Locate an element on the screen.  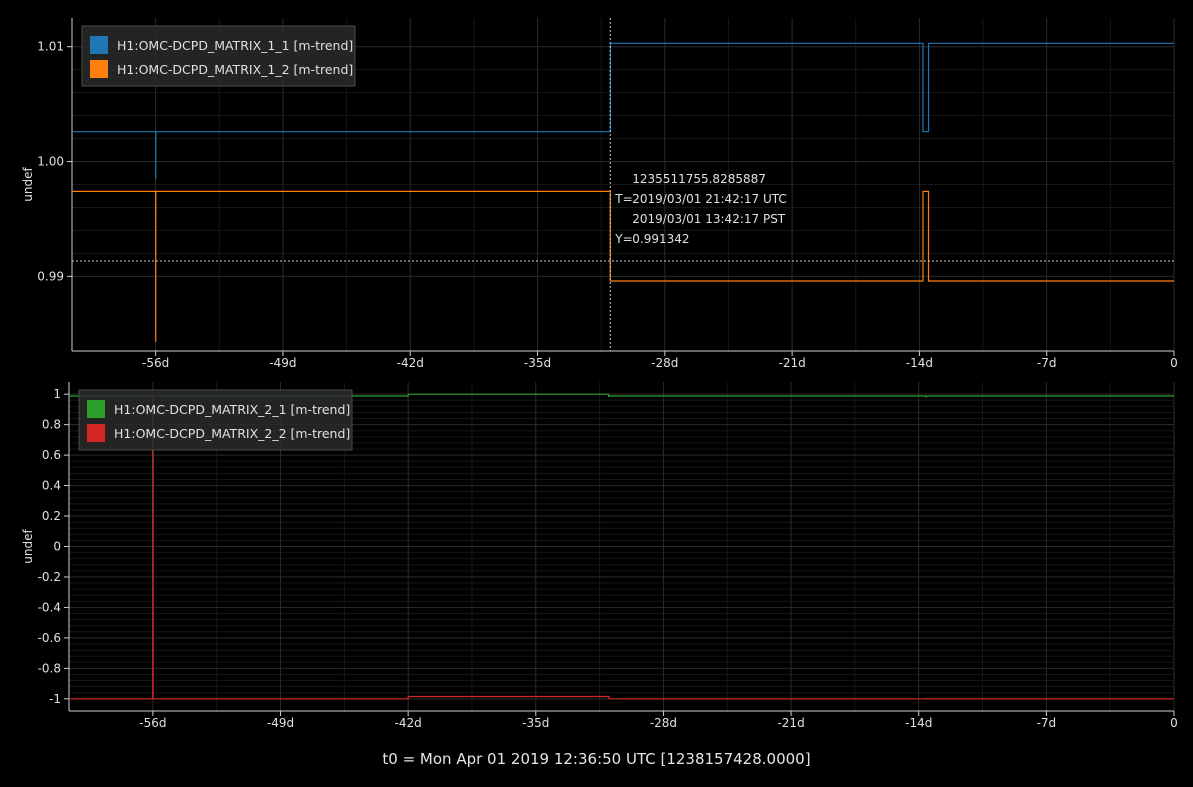
y-tick-label: 0.2 is located at coordinates (51, 516).